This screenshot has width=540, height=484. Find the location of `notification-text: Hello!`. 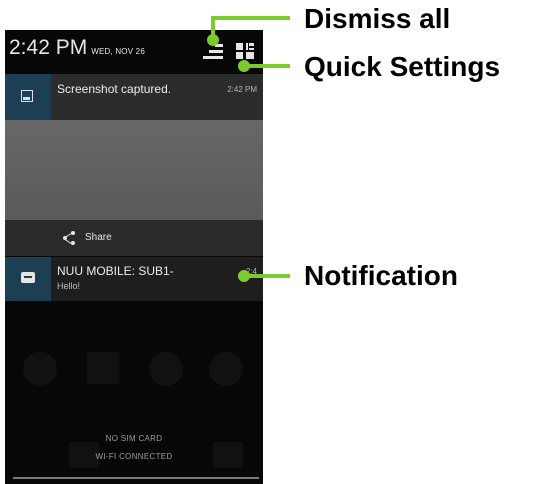

notification-text: Hello! is located at coordinates (69, 286).